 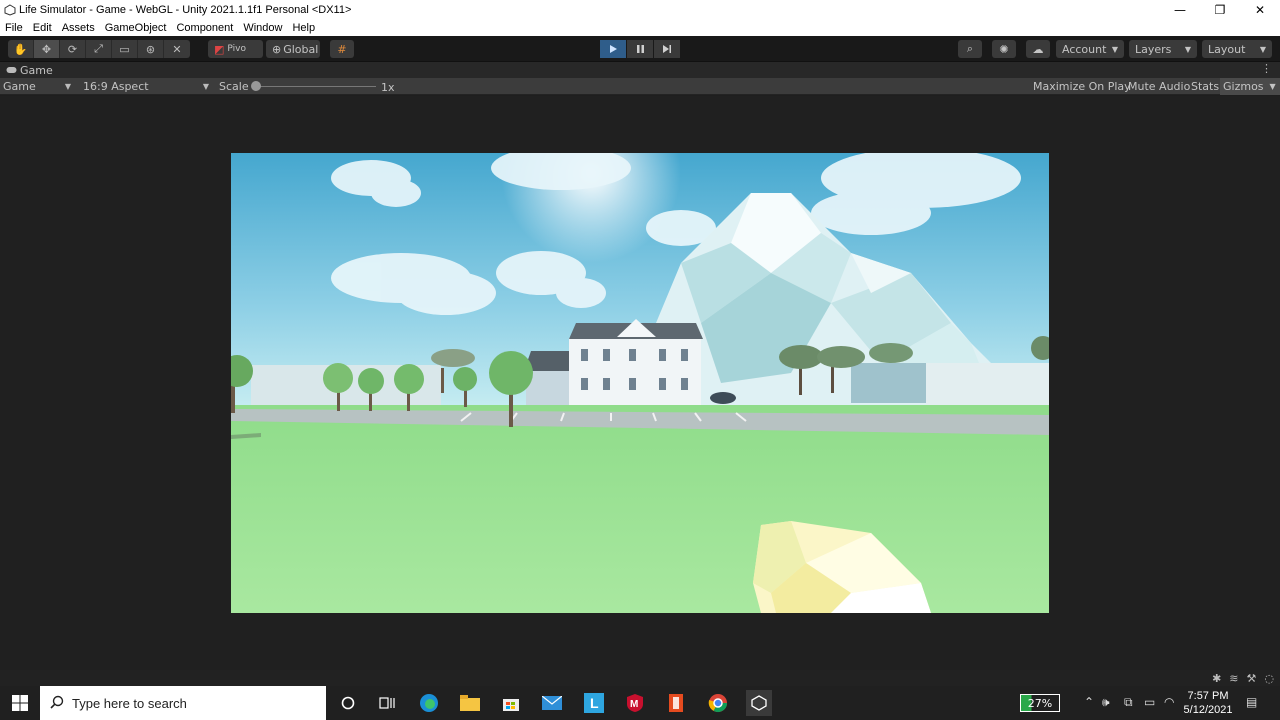 I want to click on transform-tools: ✋ ✥ ⟳ ⤢ ▭ ⊛ ✕, so click(x=99, y=49).